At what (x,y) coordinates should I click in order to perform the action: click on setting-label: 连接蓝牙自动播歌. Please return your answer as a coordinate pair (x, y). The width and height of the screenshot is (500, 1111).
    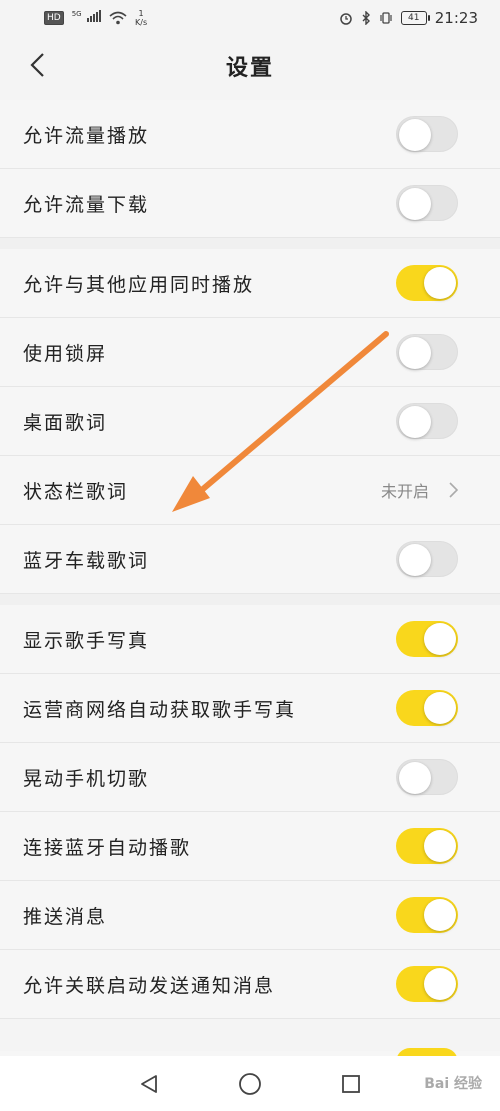
    Looking at the image, I should click on (107, 847).